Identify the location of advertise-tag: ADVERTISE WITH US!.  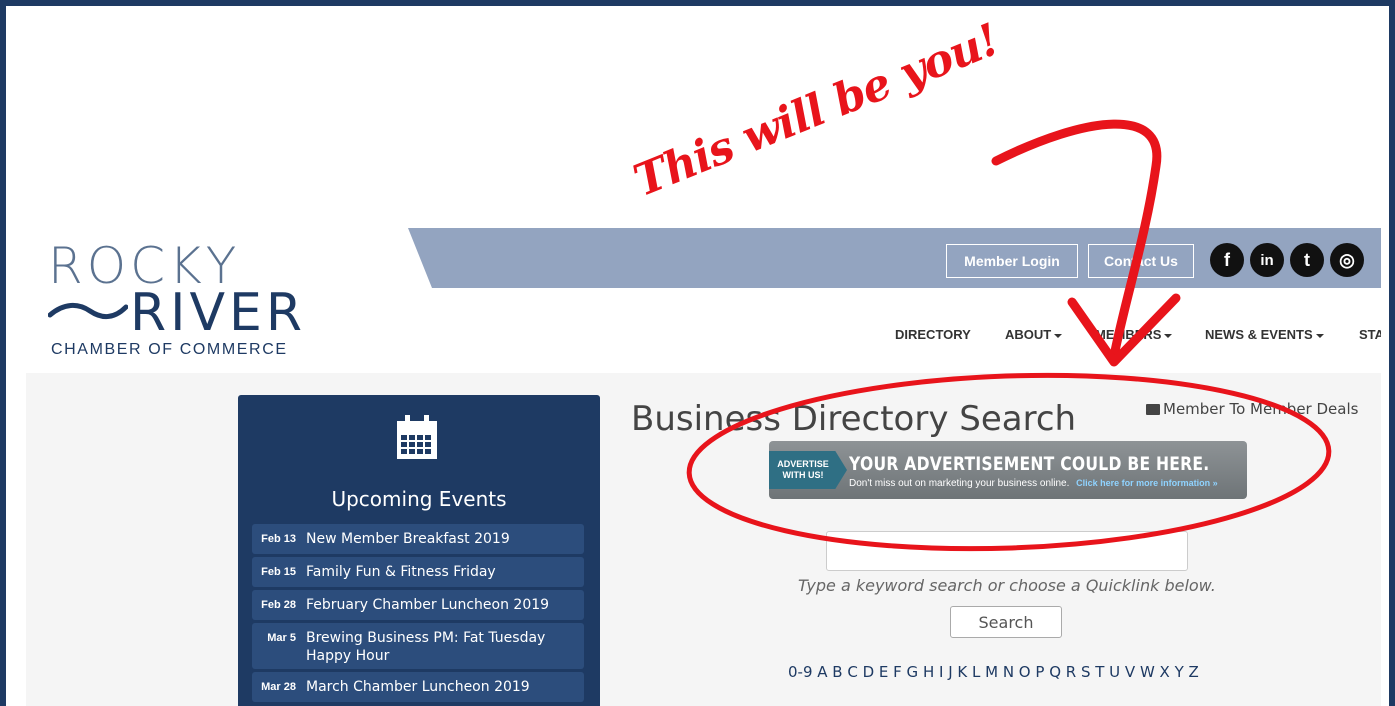
(808, 470).